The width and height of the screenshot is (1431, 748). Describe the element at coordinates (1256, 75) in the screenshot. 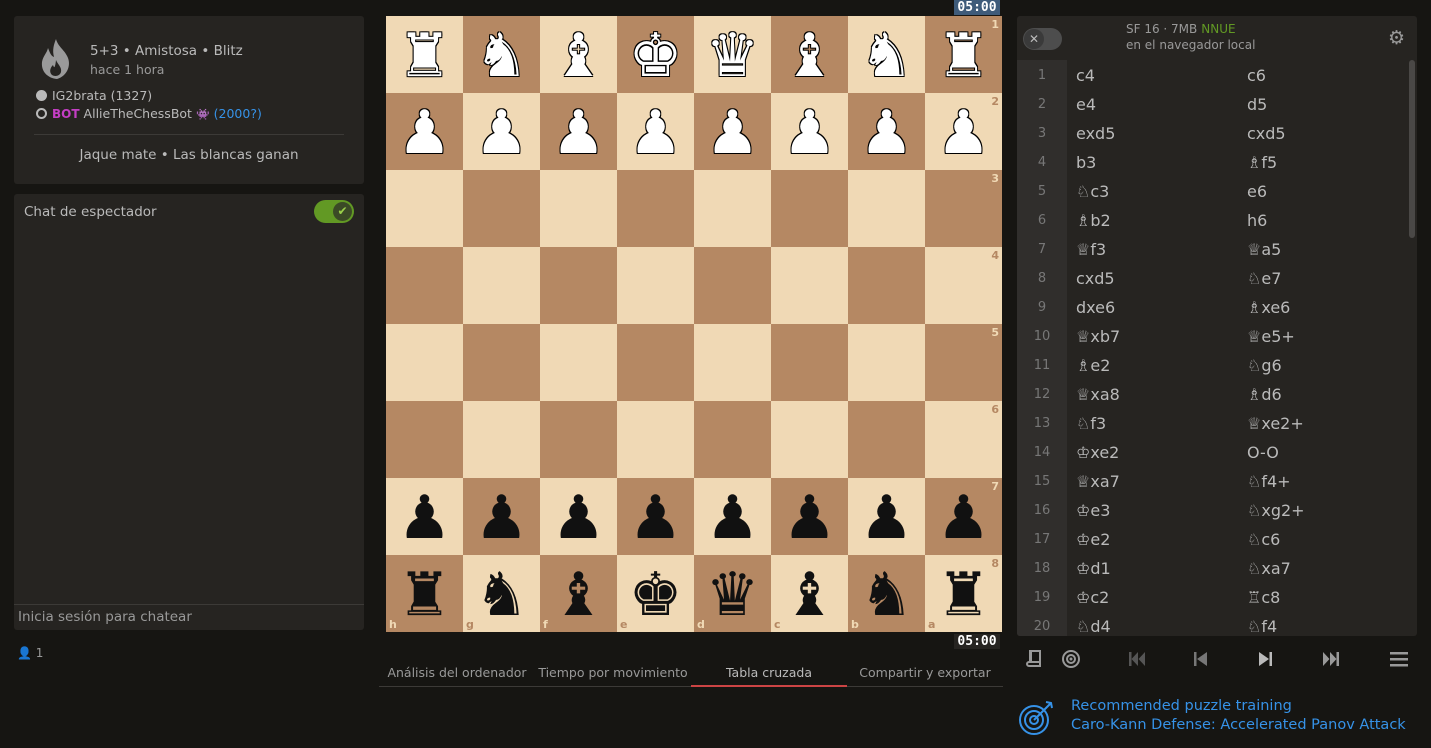

I see `black-move: c6` at that location.